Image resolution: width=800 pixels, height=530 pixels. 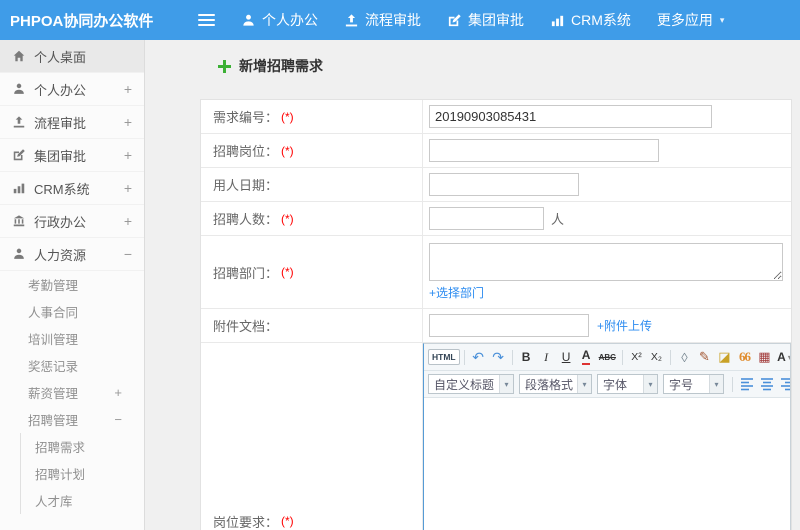 What do you see at coordinates (783, 384) in the screenshot?
I see `align-right-icon` at bounding box center [783, 384].